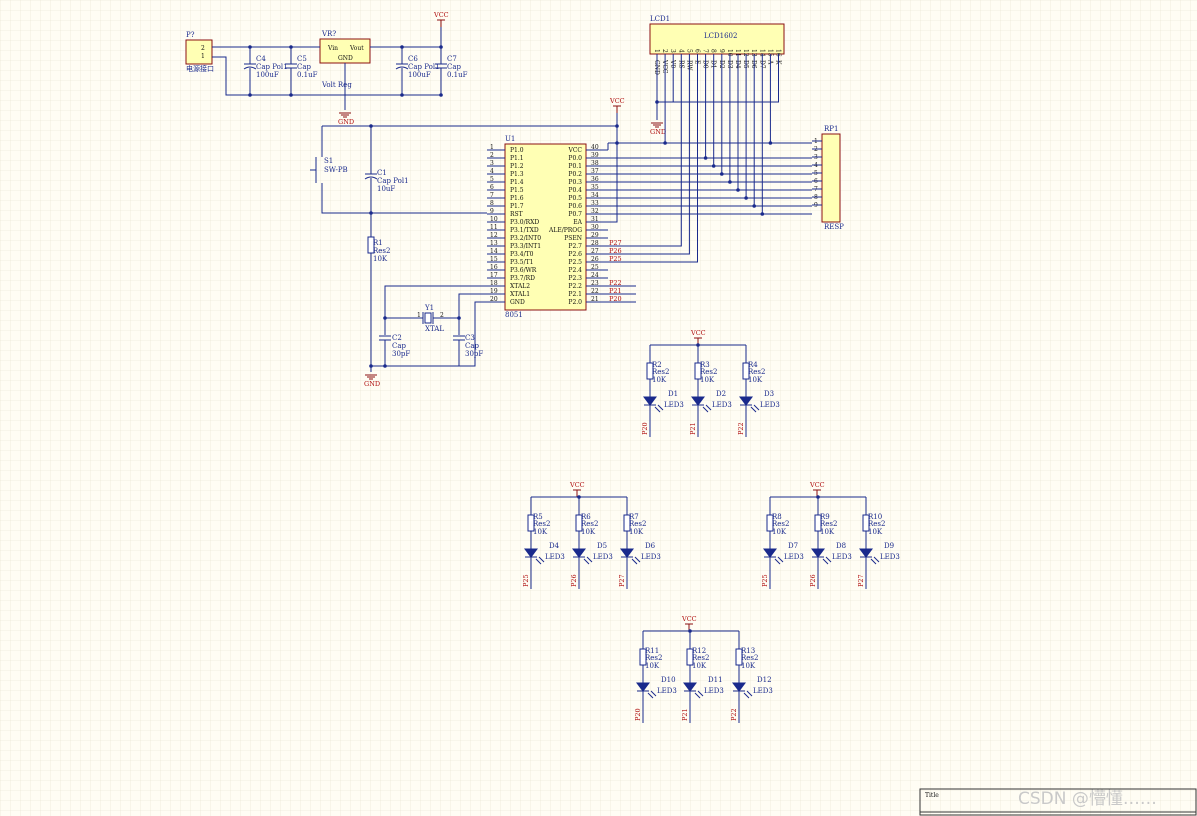 The width and height of the screenshot is (1197, 816). Describe the element at coordinates (514, 315) in the screenshot. I see `mcu-name: 8051` at that location.